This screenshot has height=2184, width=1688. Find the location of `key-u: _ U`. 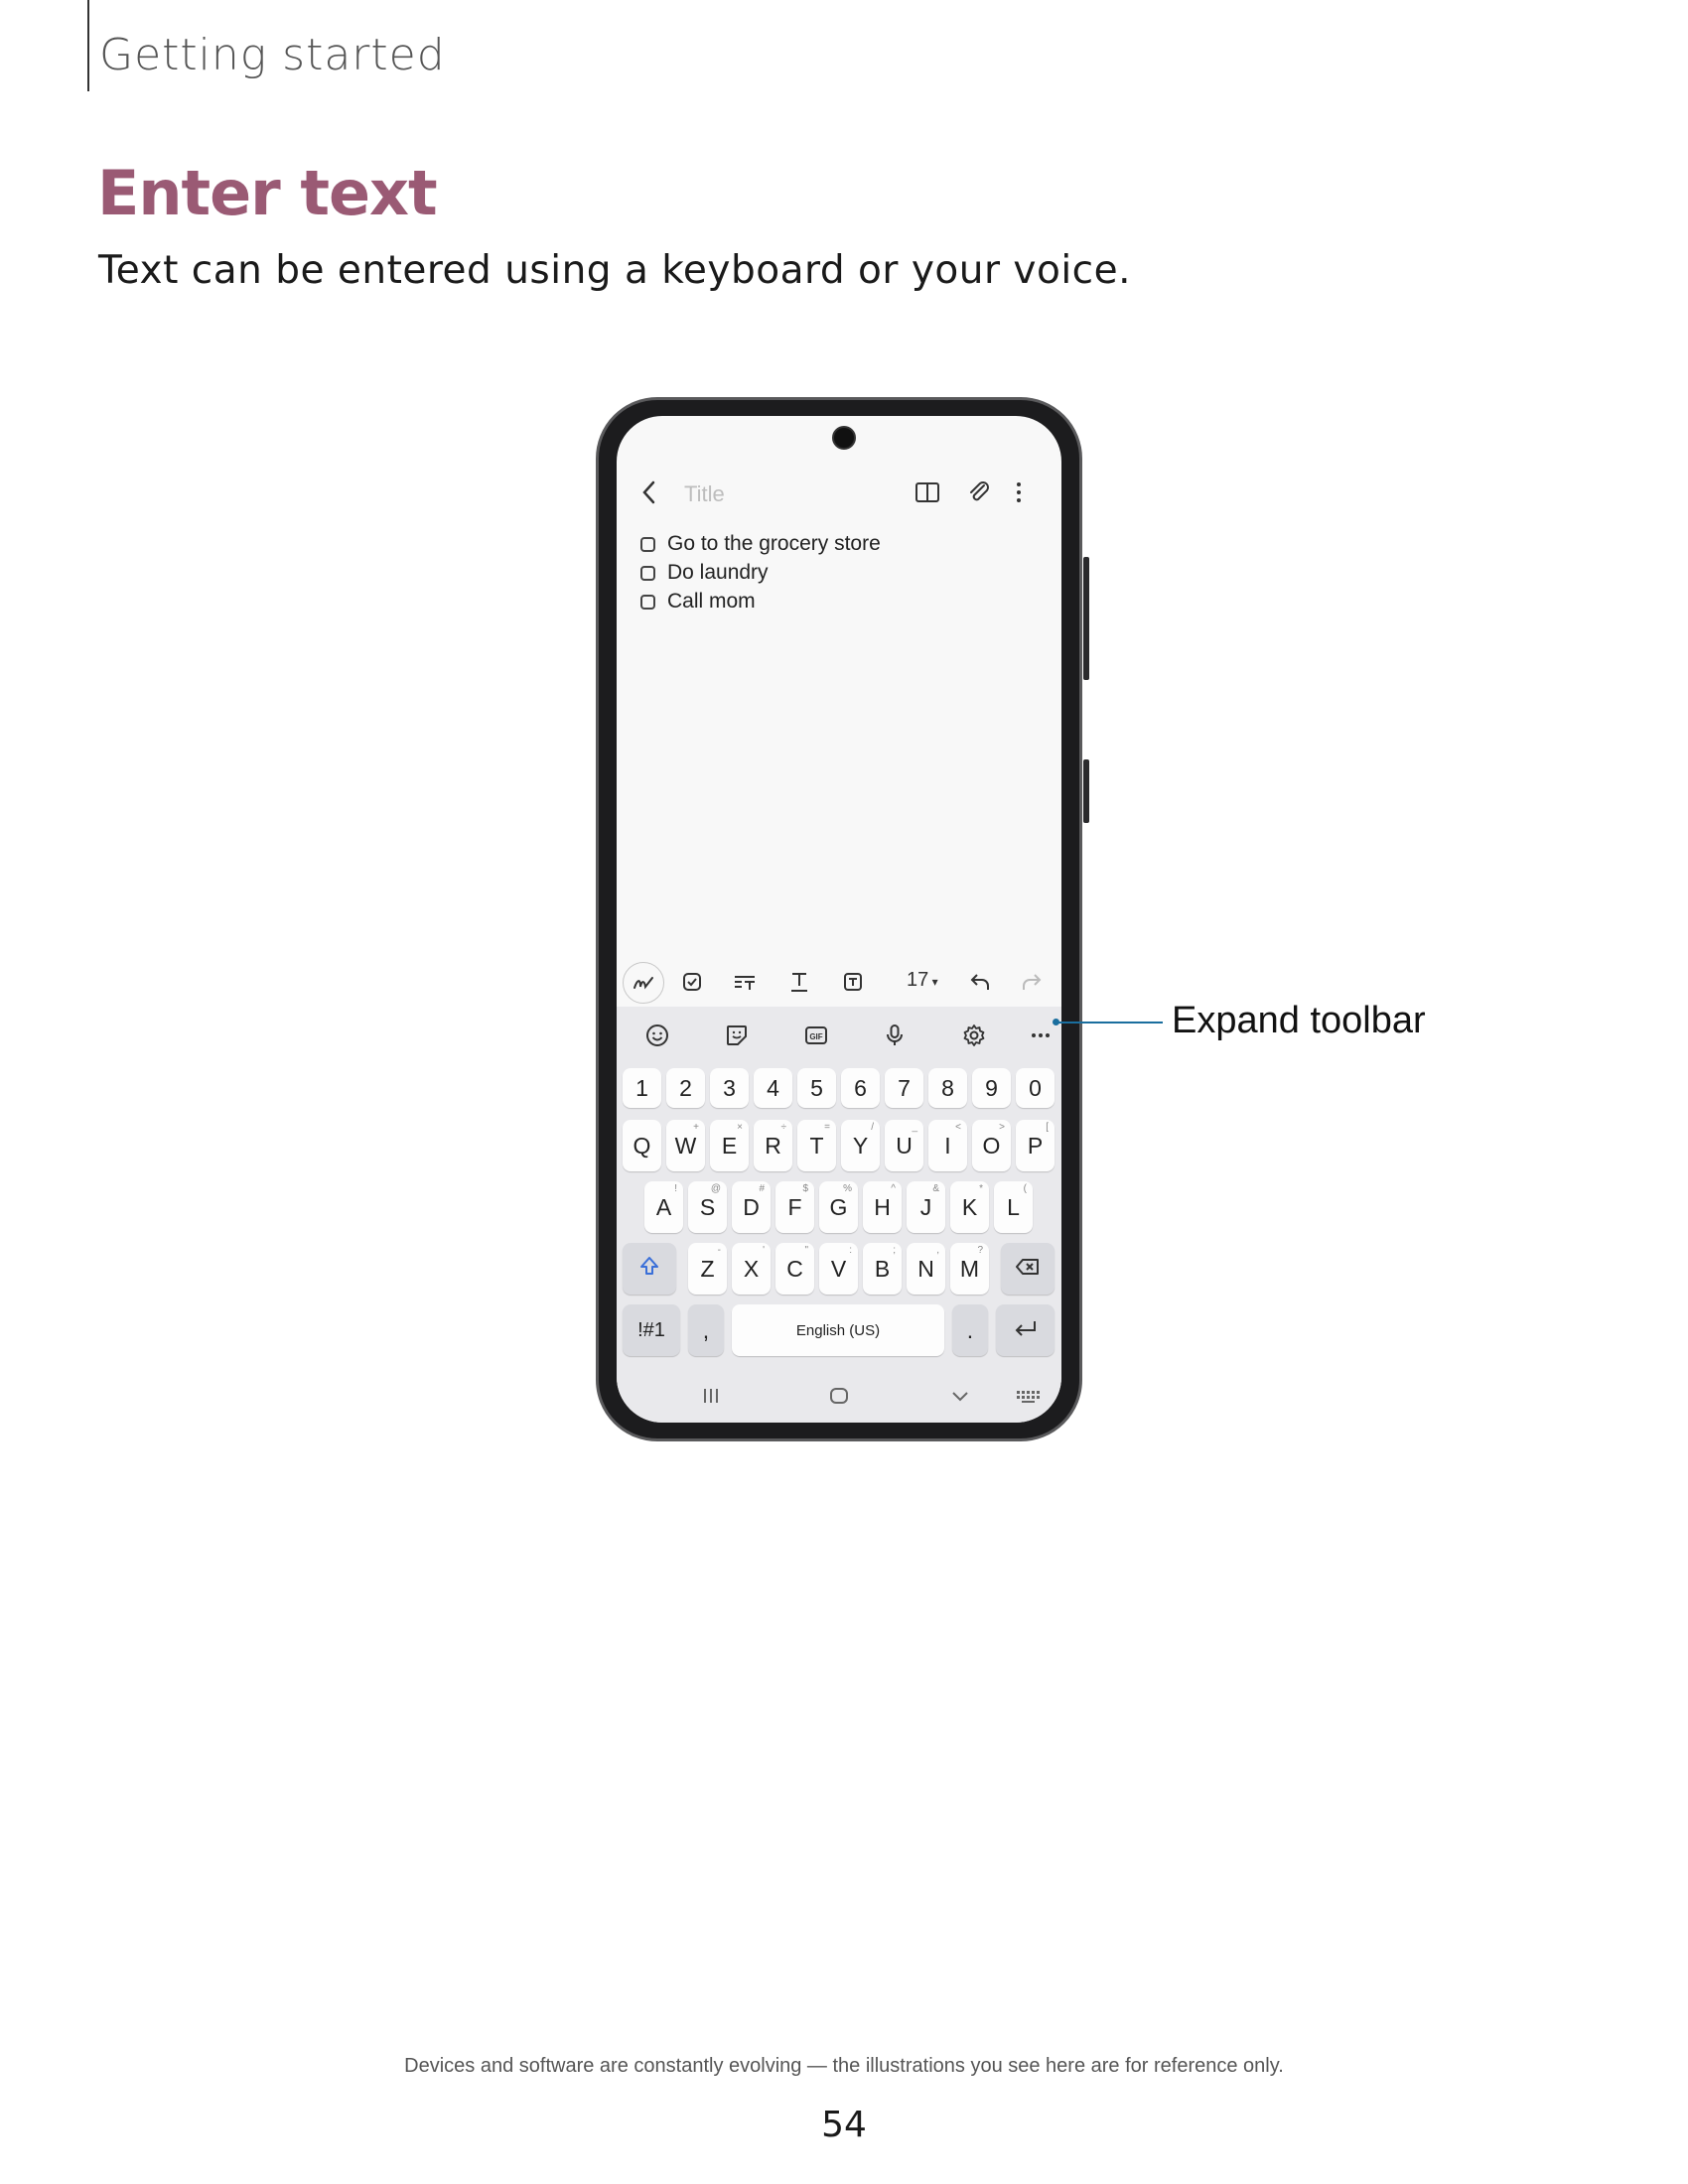

key-u: _ U is located at coordinates (904, 1145).